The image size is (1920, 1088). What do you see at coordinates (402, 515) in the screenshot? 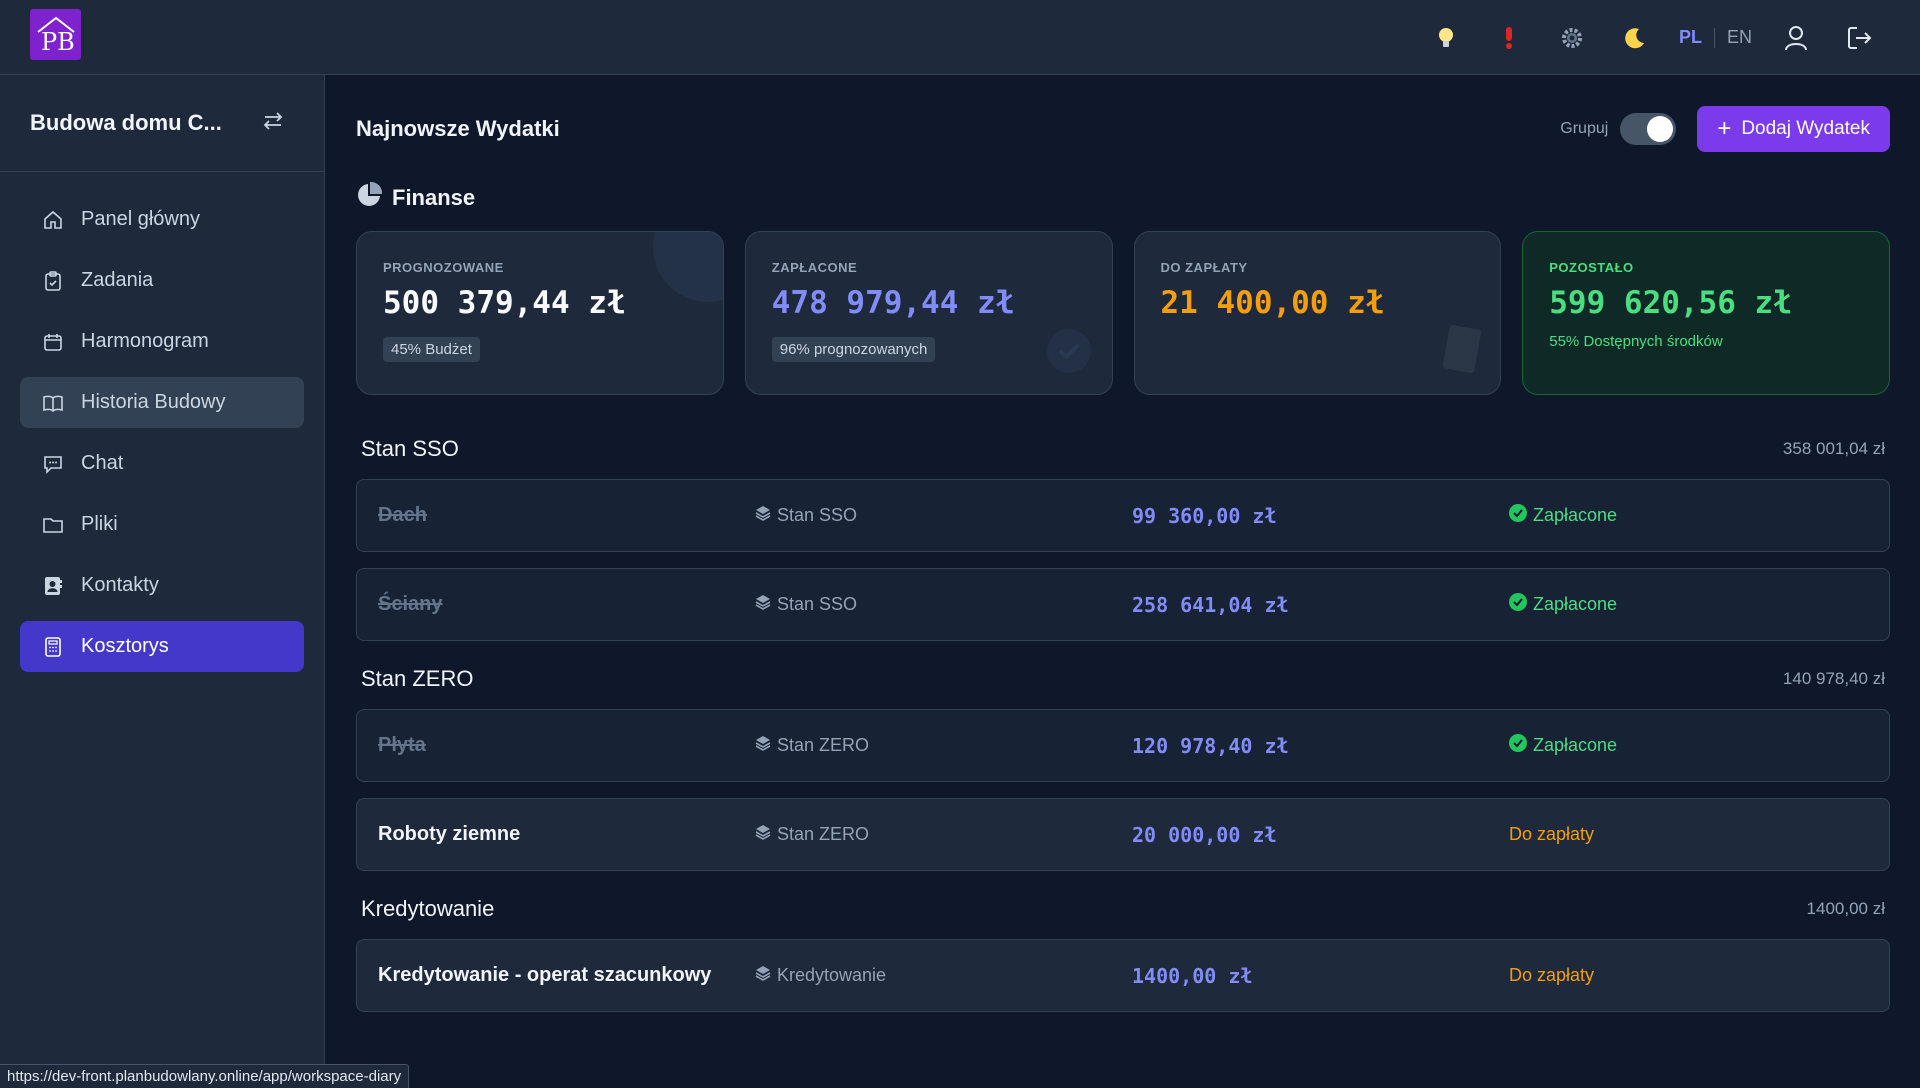
I see `expense-name: Dach` at bounding box center [402, 515].